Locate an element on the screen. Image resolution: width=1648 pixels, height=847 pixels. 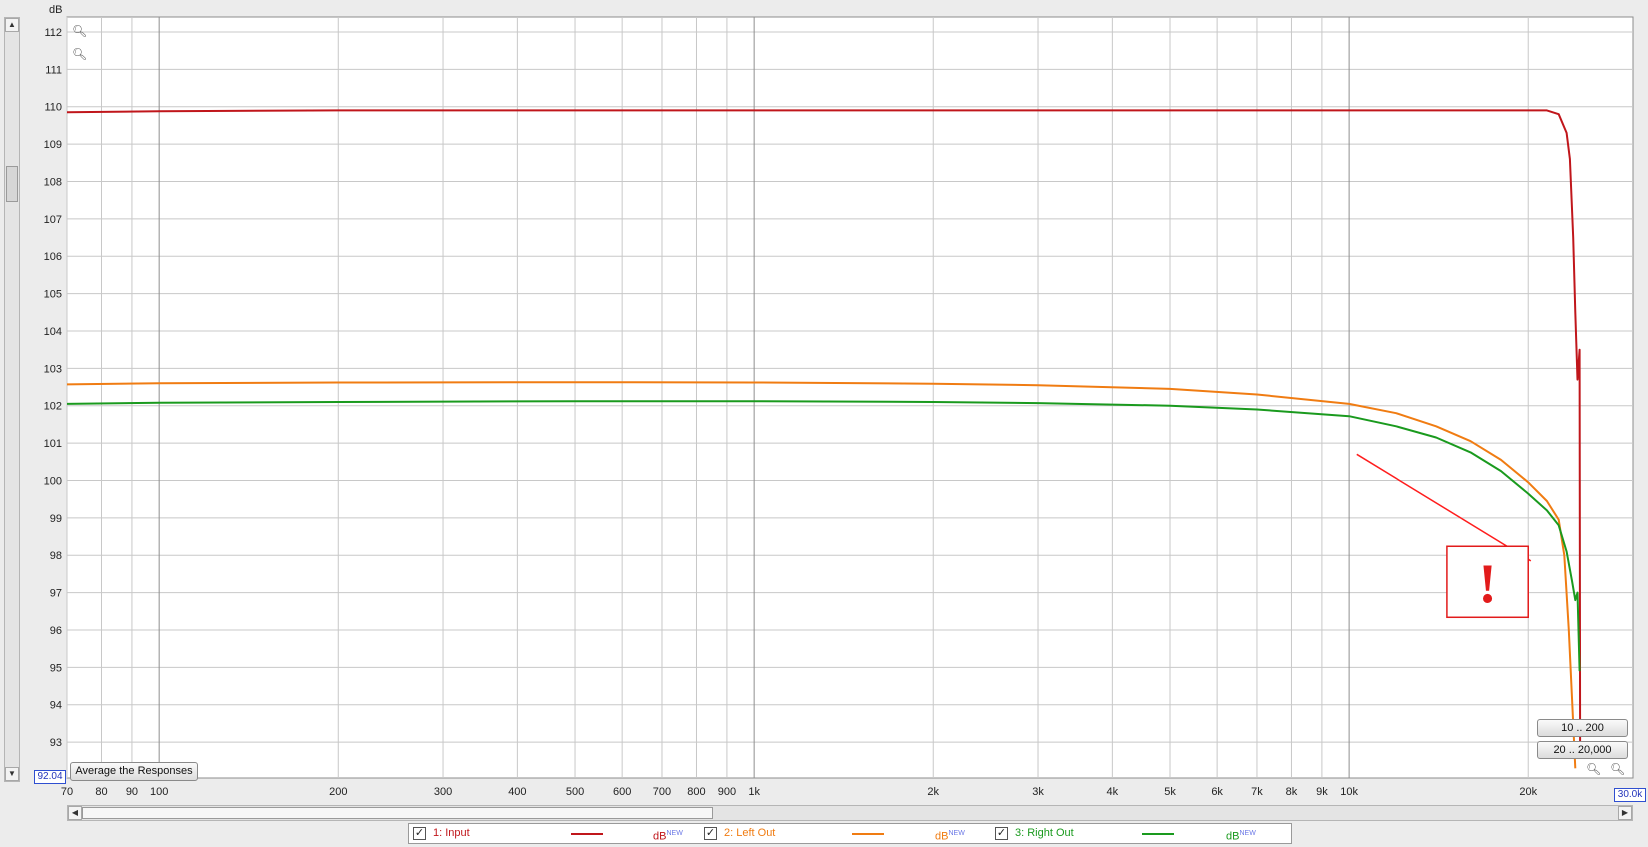
x-tick-label: 20k is located at coordinates (1528, 792).